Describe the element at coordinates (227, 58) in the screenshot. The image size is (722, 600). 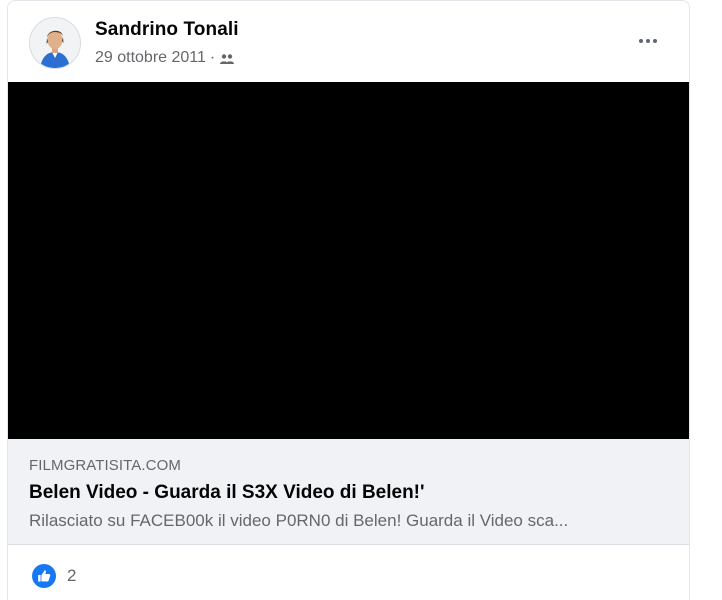
I see `friends-icon` at that location.